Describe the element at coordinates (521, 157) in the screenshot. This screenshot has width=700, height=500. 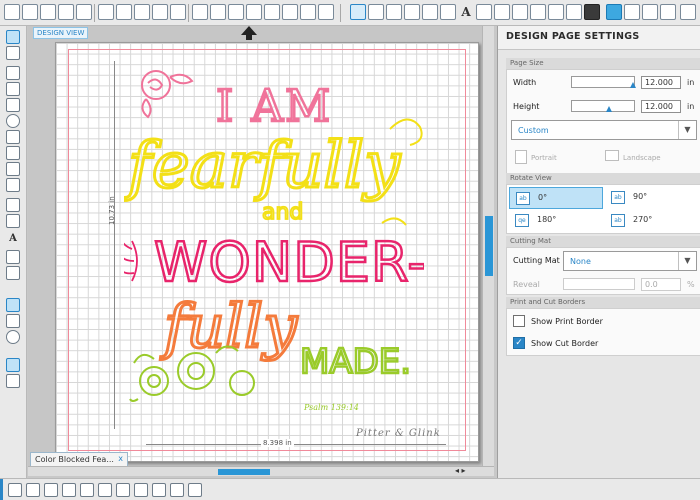
I see `portrait-icon` at that location.